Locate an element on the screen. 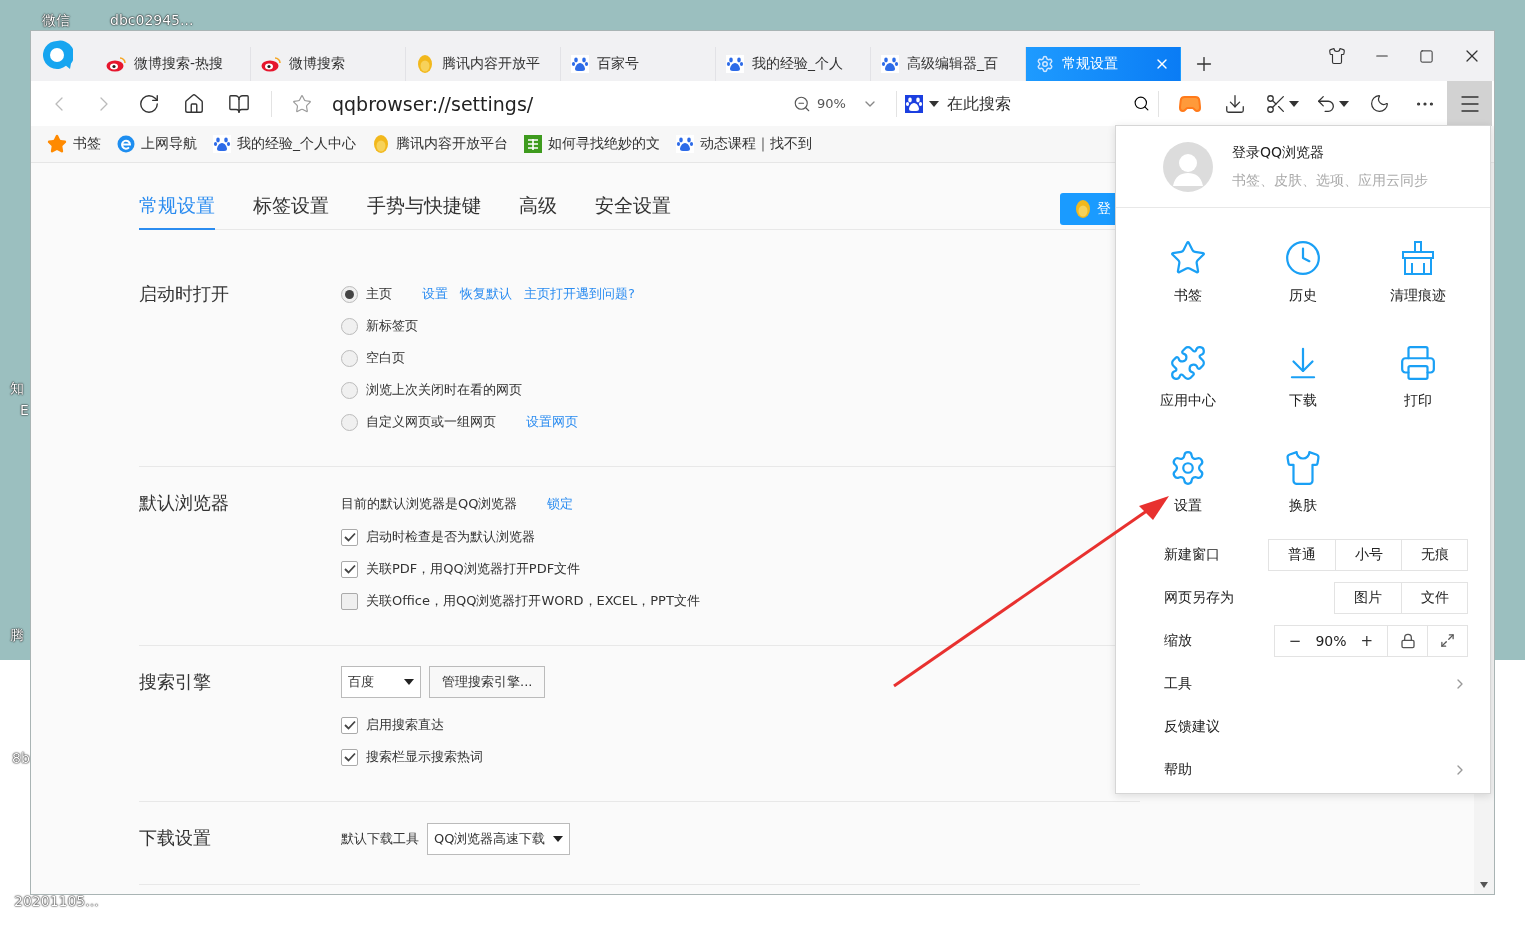 This screenshot has width=1525, height=925. menu-tile: 应用中心 is located at coordinates (1187, 401).